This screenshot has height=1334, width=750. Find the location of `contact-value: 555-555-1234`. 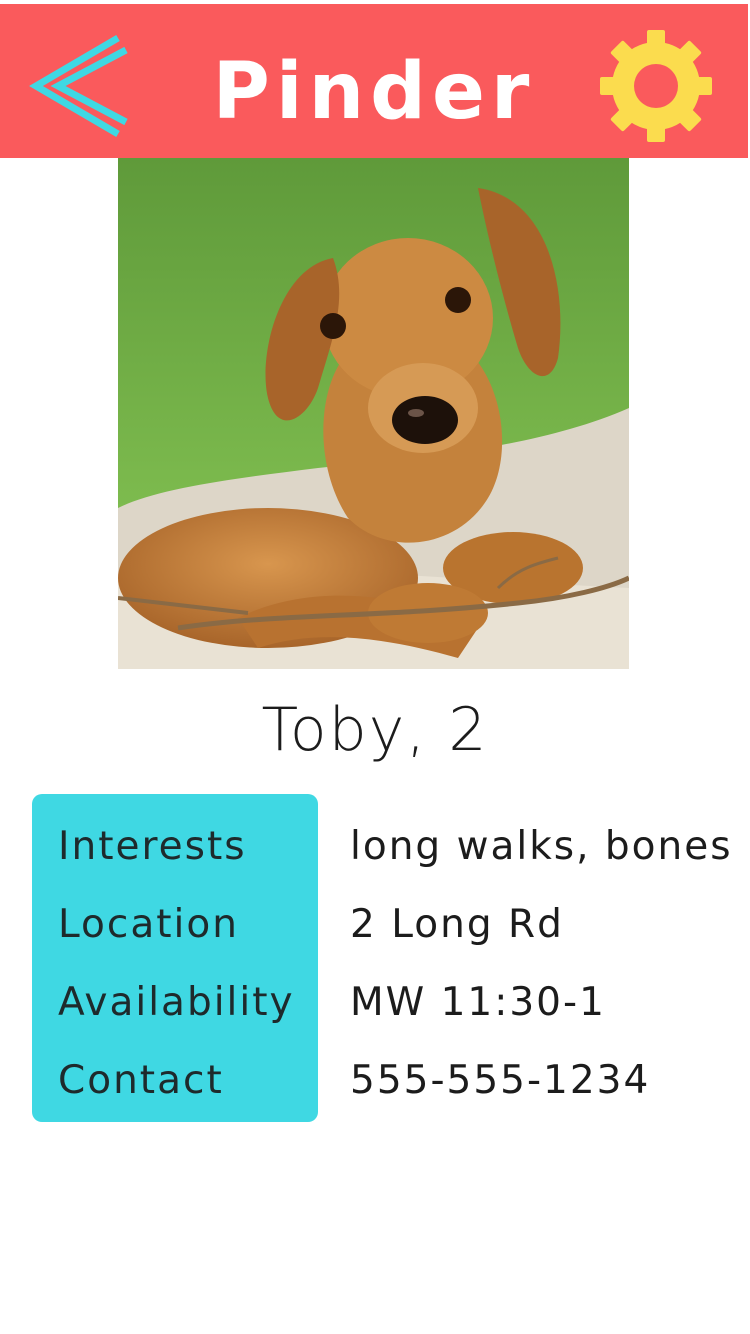

contact-value: 555-555-1234 is located at coordinates (500, 1081).